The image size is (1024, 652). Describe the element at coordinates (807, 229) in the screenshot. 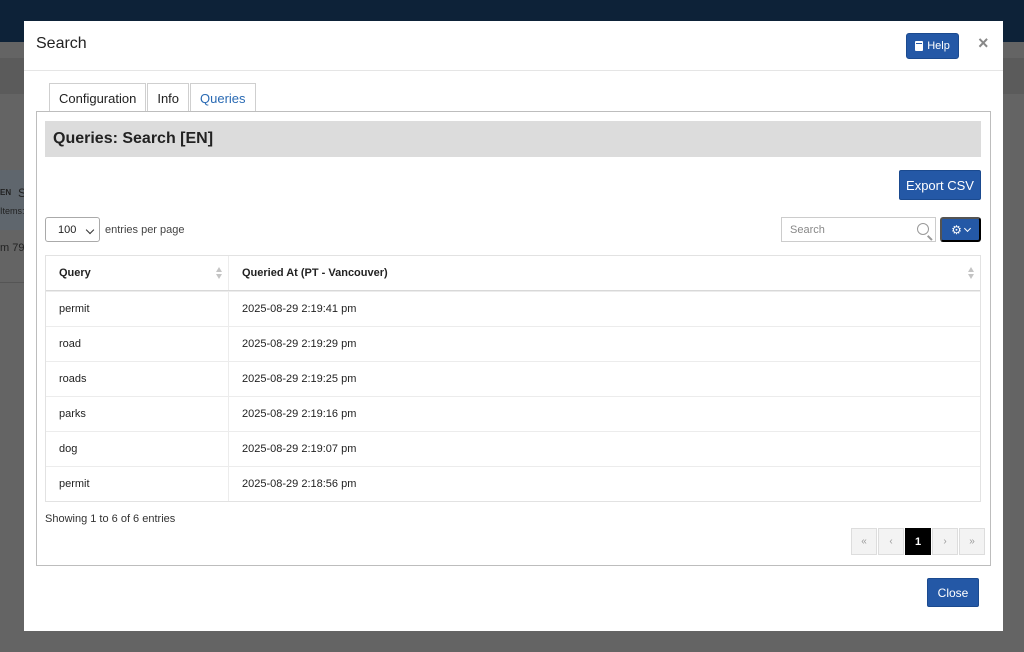

I see `search-placeholder: Search` at that location.